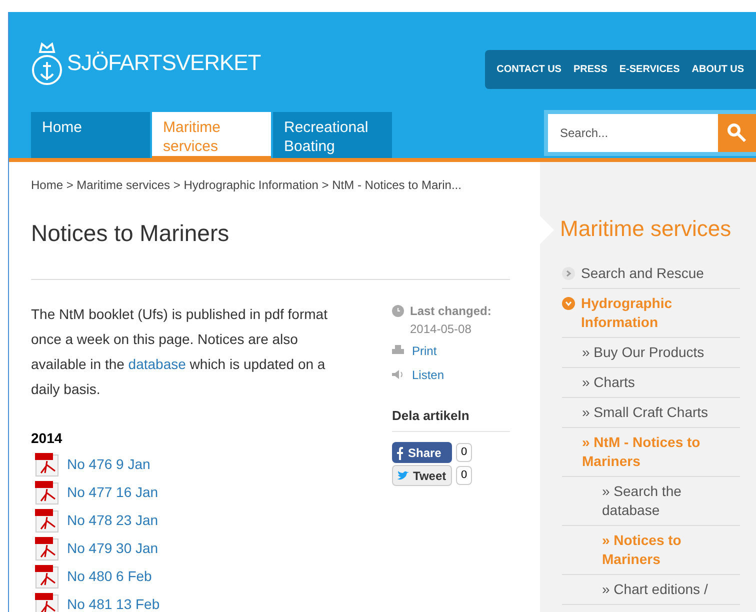 The width and height of the screenshot is (756, 612). What do you see at coordinates (400, 453) in the screenshot?
I see `facebook-icon` at bounding box center [400, 453].